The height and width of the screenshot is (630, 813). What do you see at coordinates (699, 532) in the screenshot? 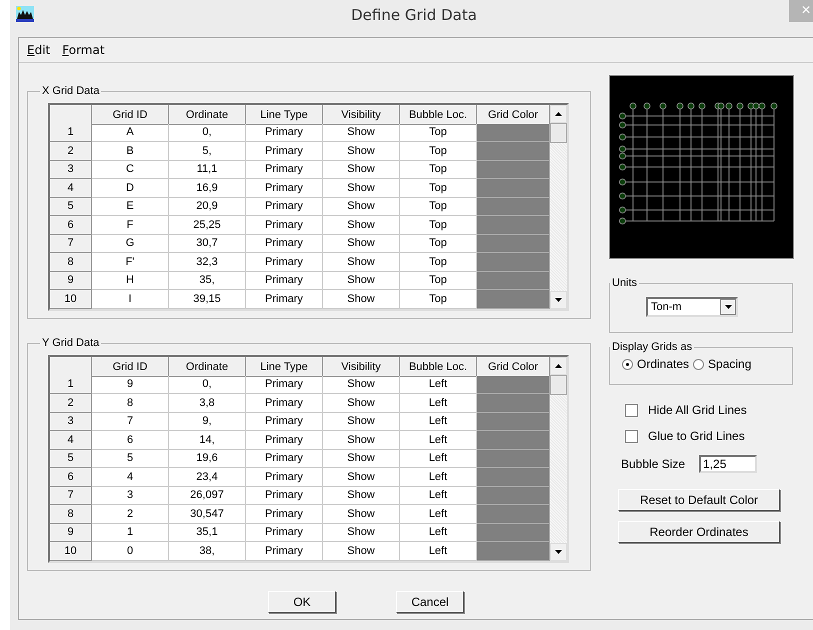
I see `side-button: Reorder Ordinates` at bounding box center [699, 532].